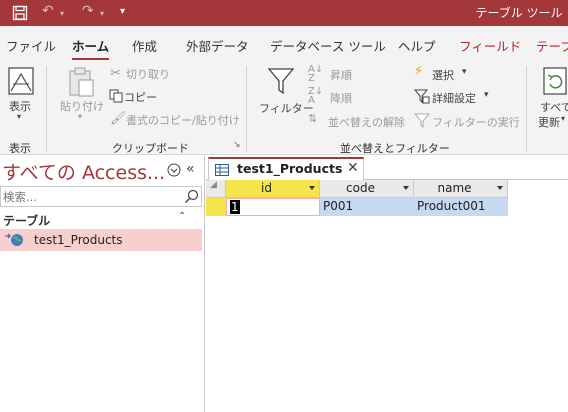 This screenshot has height=412, width=568. Describe the element at coordinates (213, 185) in the screenshot. I see `select-all-icon: ◢` at that location.